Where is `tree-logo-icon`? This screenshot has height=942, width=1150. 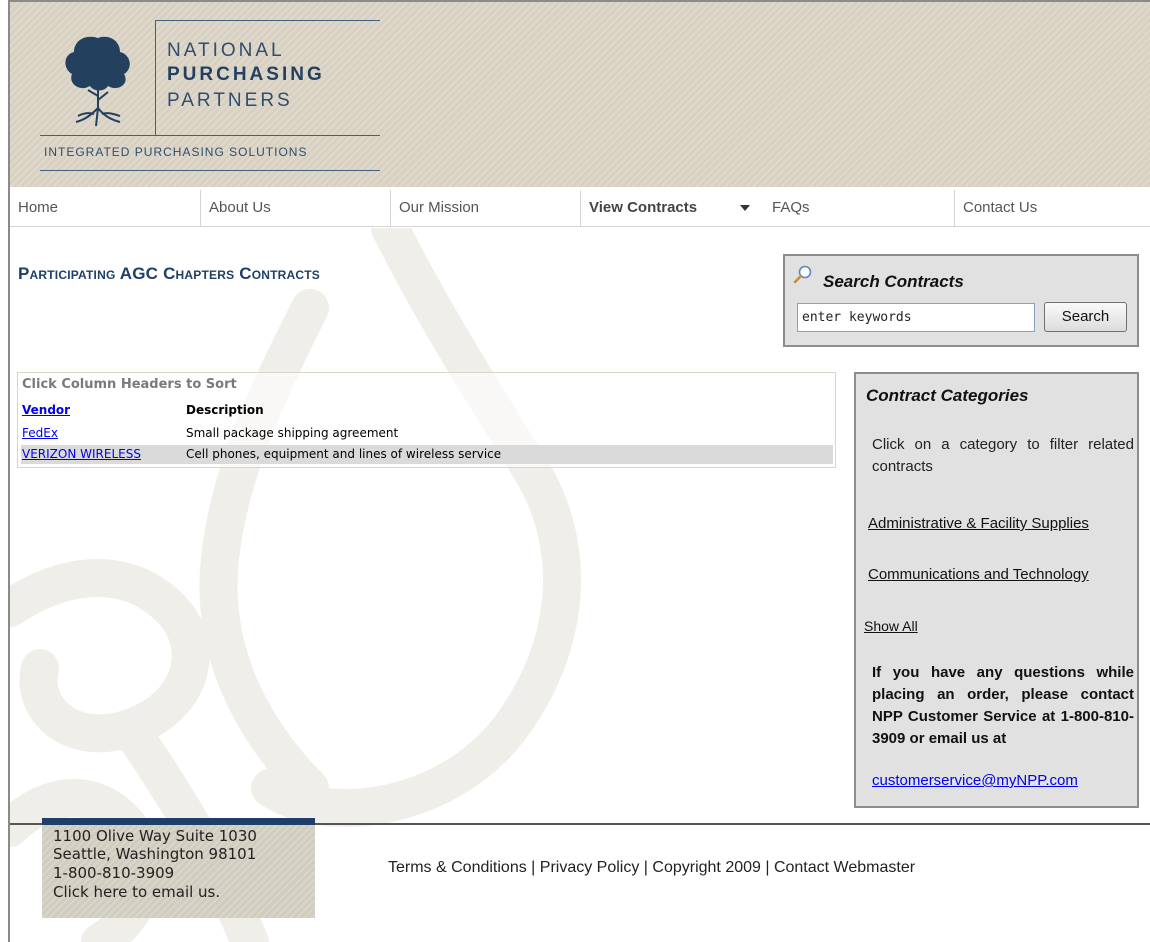
tree-logo-icon is located at coordinates (97, 81).